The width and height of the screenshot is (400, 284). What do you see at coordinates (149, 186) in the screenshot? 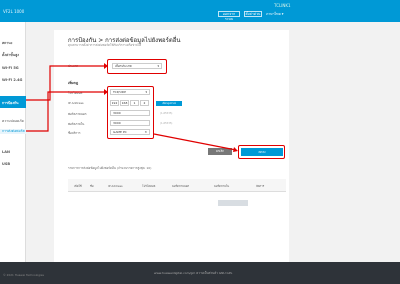
I see `col-protocol: โปรโตคอล` at bounding box center [149, 186].